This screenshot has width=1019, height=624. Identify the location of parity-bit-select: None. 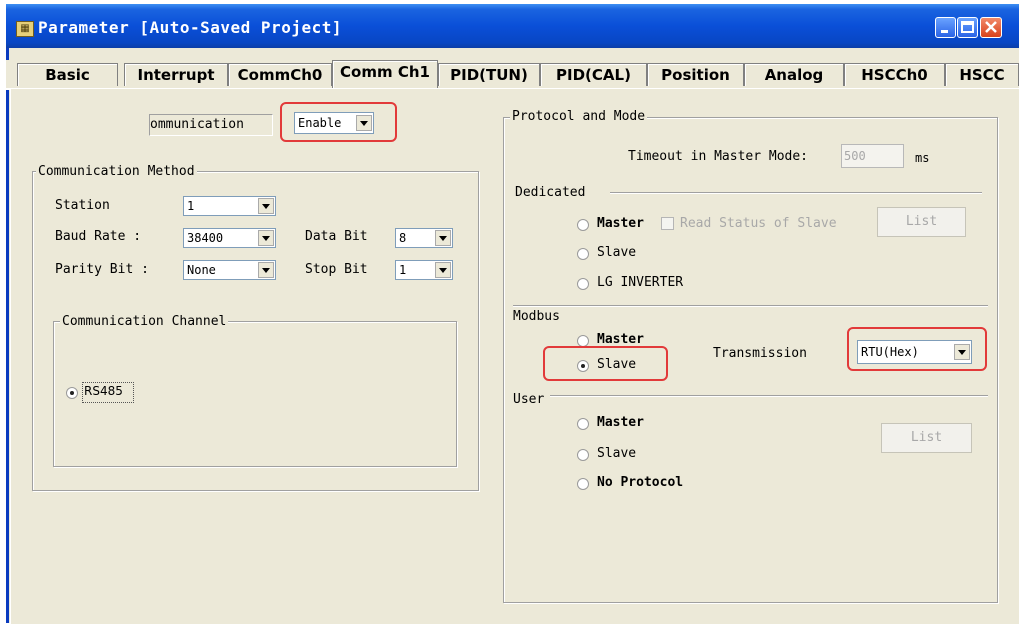
(229, 270).